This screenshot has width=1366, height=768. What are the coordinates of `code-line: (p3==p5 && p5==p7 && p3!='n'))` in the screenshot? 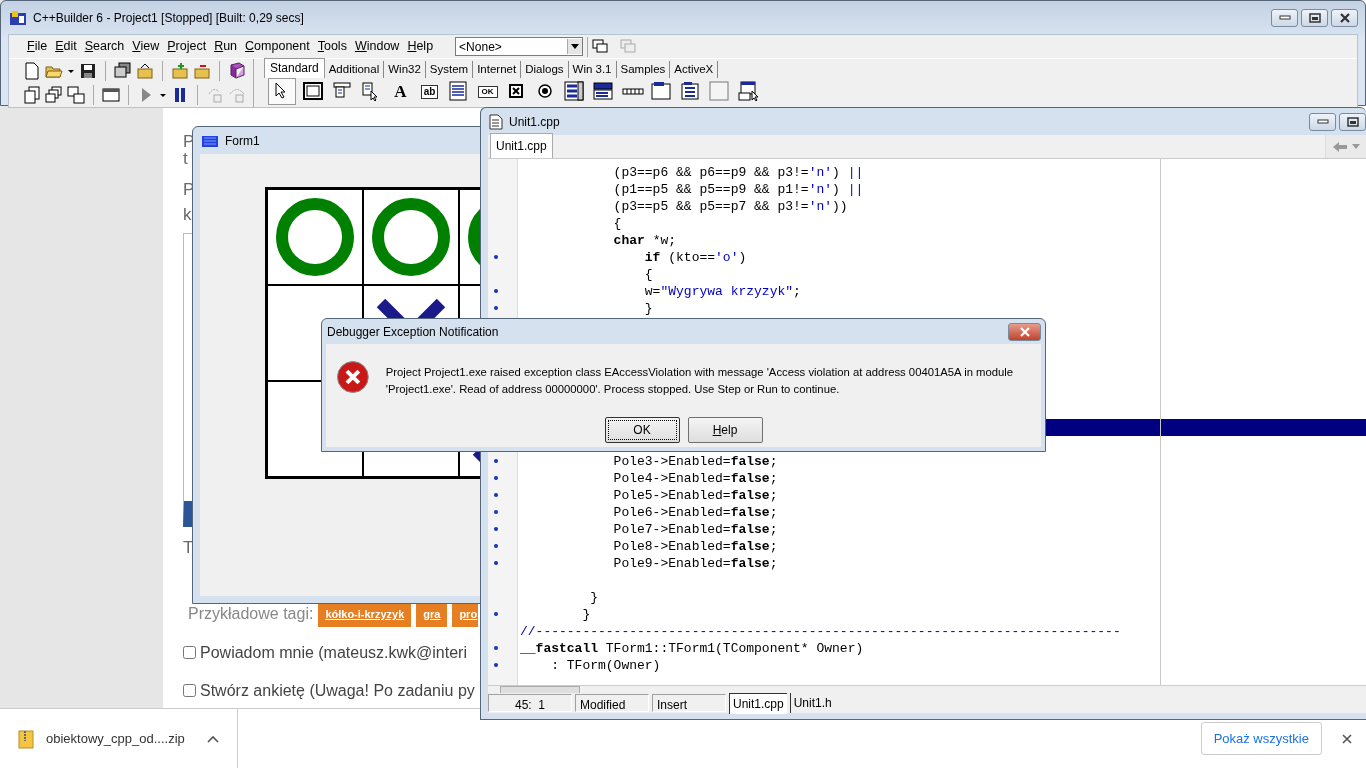 It's located at (730, 206).